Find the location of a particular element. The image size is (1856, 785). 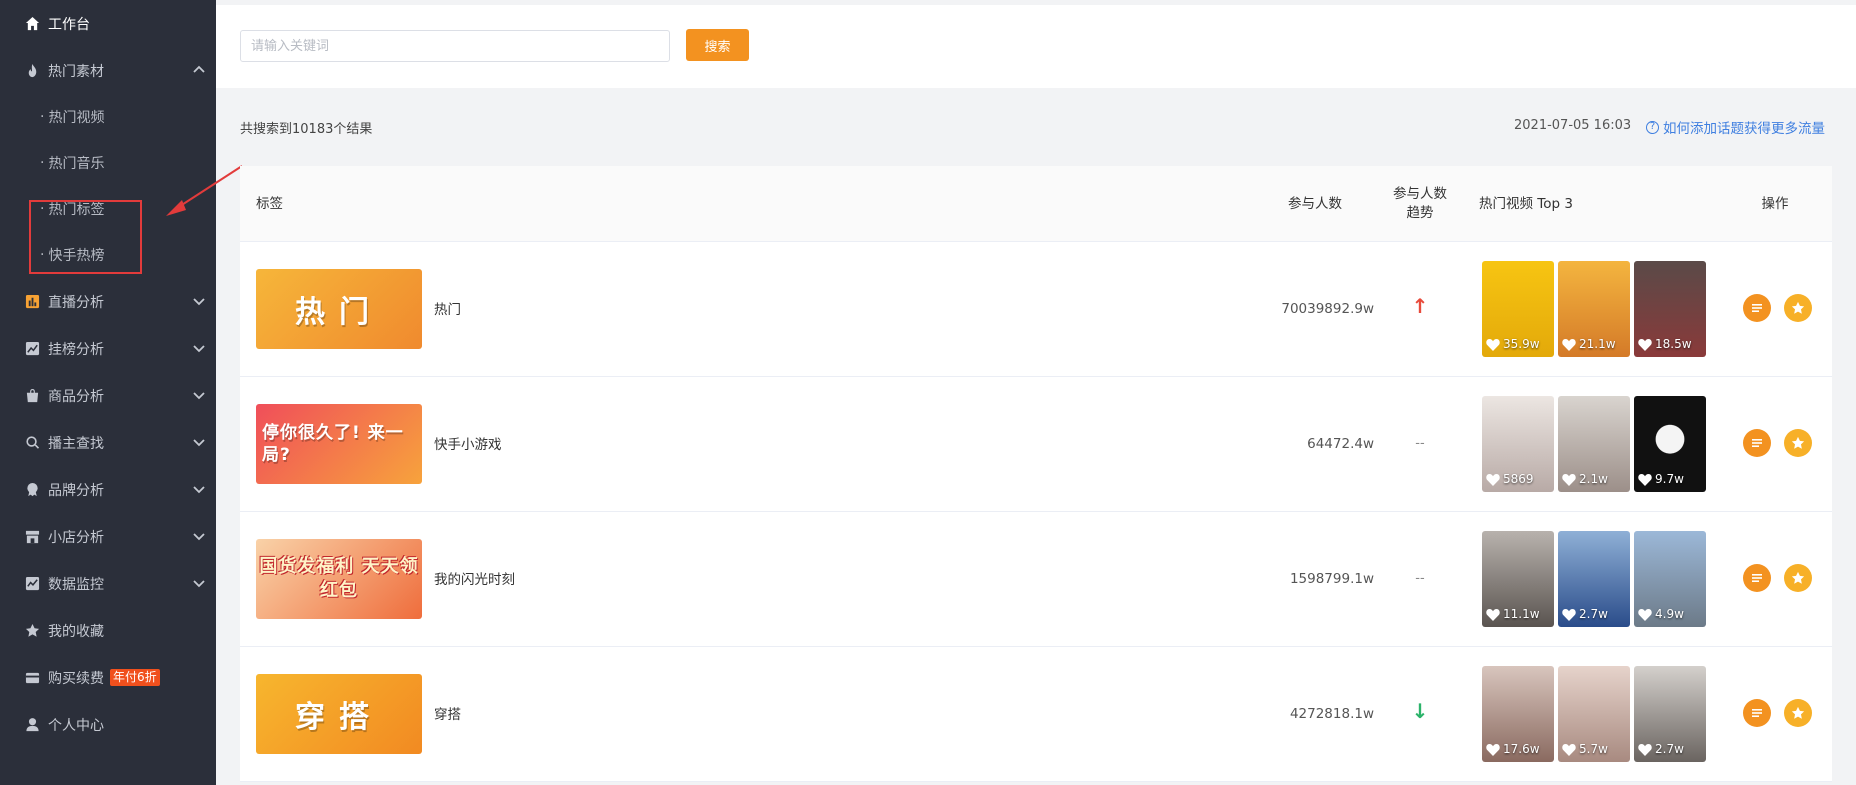

video-thumbnail: 35.9w is located at coordinates (1518, 309).